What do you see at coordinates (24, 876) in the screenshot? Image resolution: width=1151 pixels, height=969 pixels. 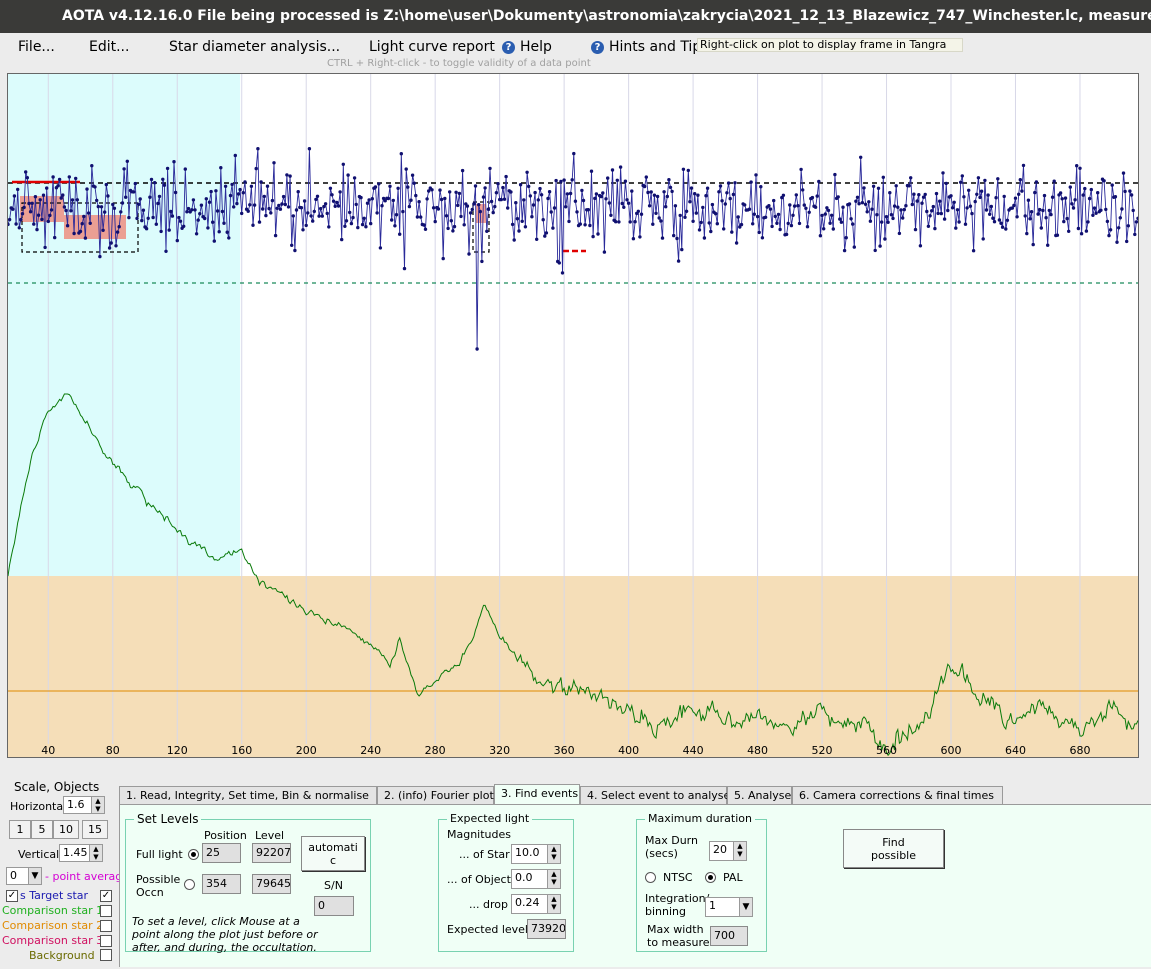 I see `point-average-select: 0 ▼` at bounding box center [24, 876].